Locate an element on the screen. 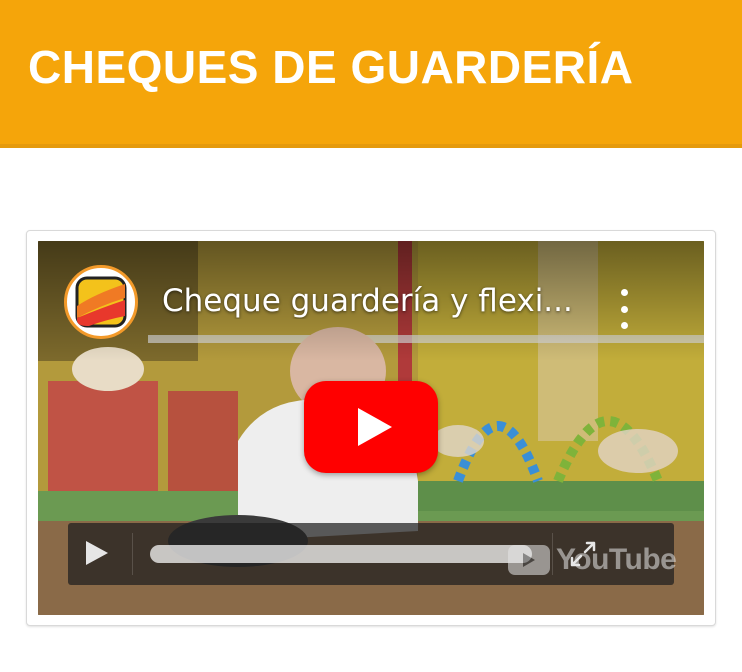 This screenshot has width=742, height=672. youtube-watermark: YouTube is located at coordinates (592, 560).